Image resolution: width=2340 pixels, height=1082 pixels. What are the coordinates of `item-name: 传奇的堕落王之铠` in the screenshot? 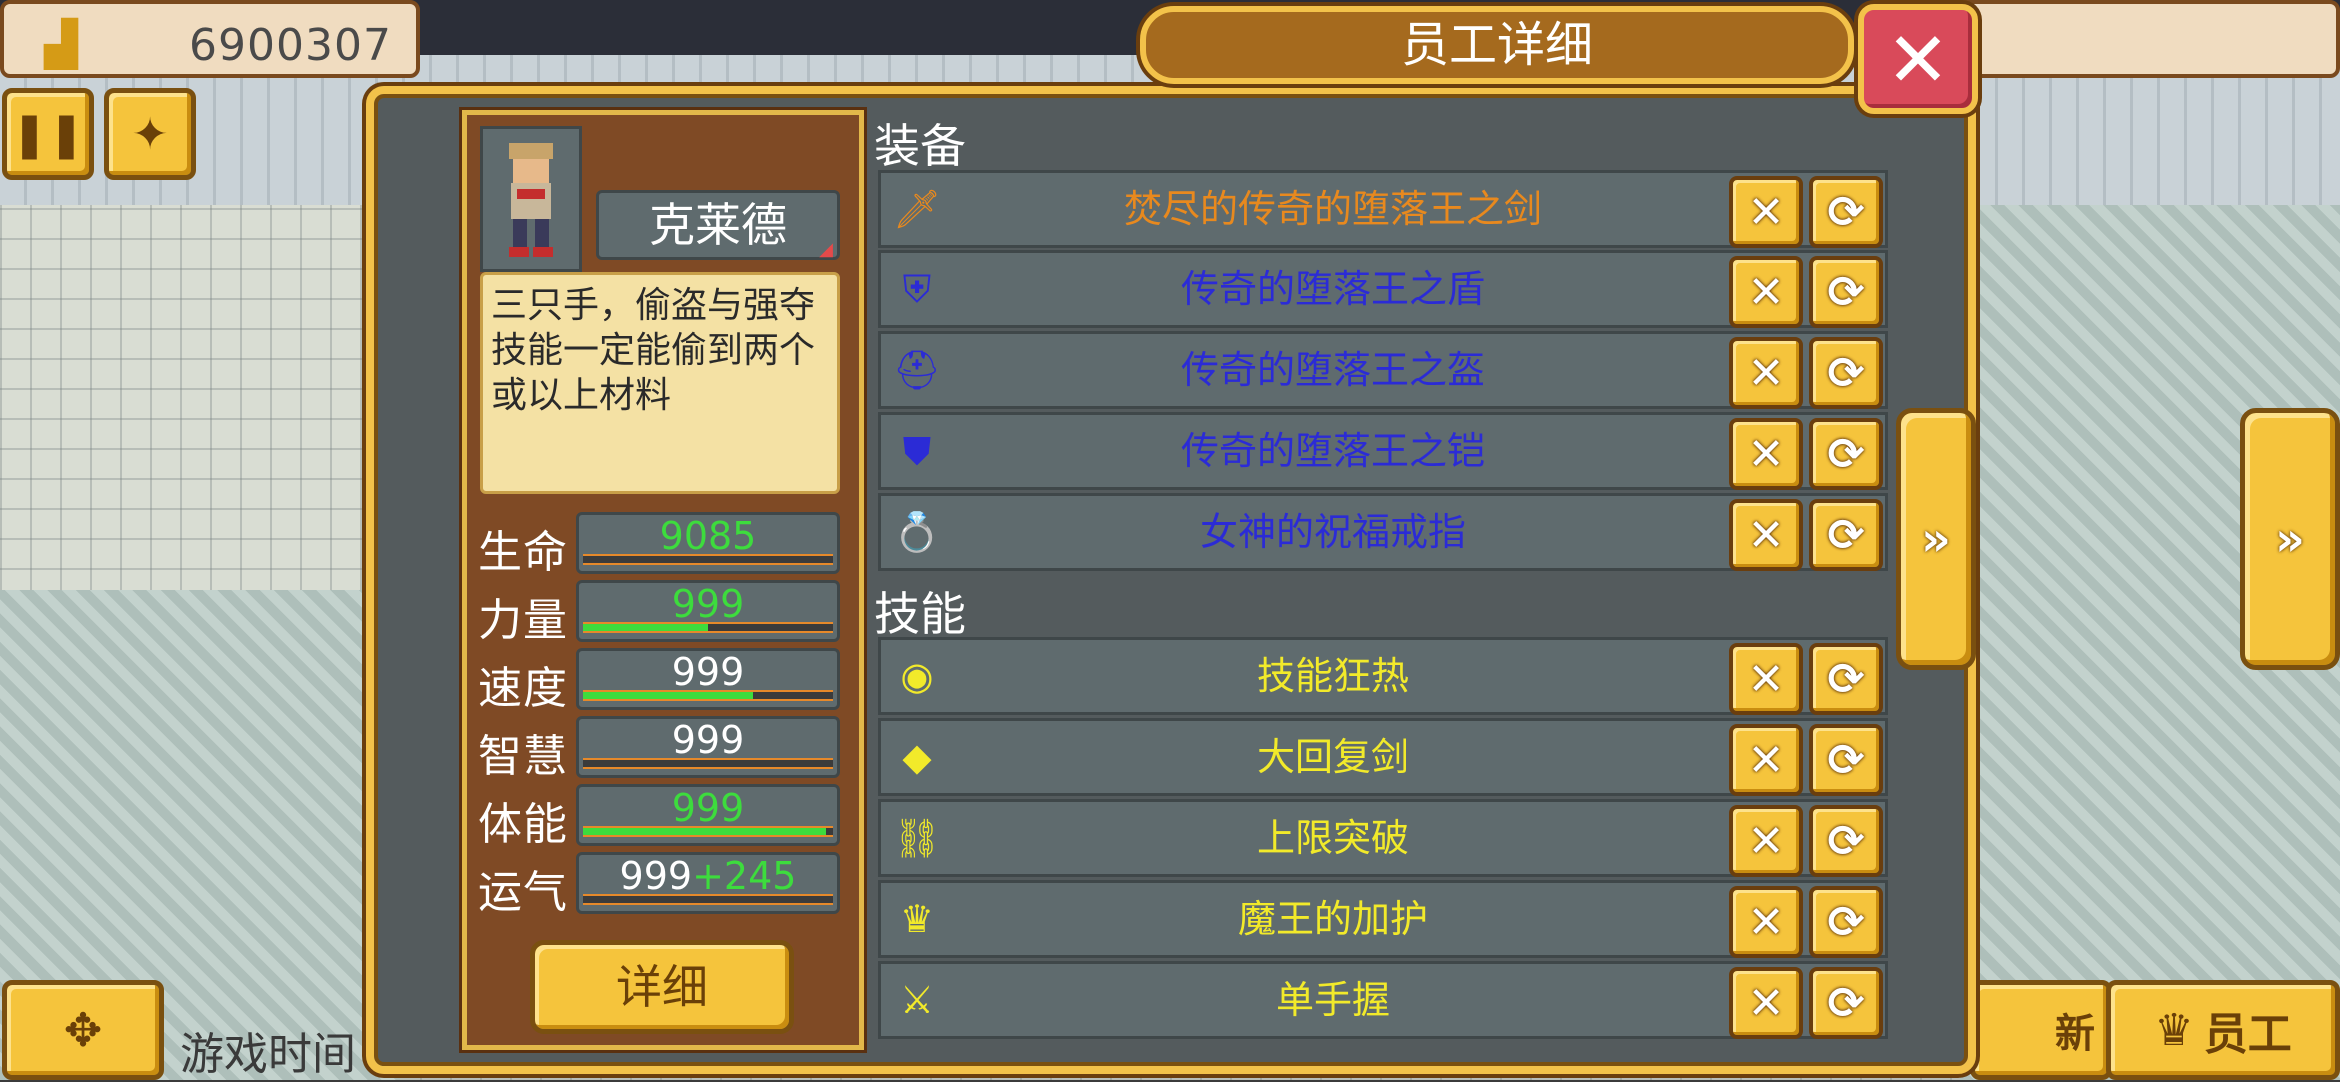 It's located at (1332, 451).